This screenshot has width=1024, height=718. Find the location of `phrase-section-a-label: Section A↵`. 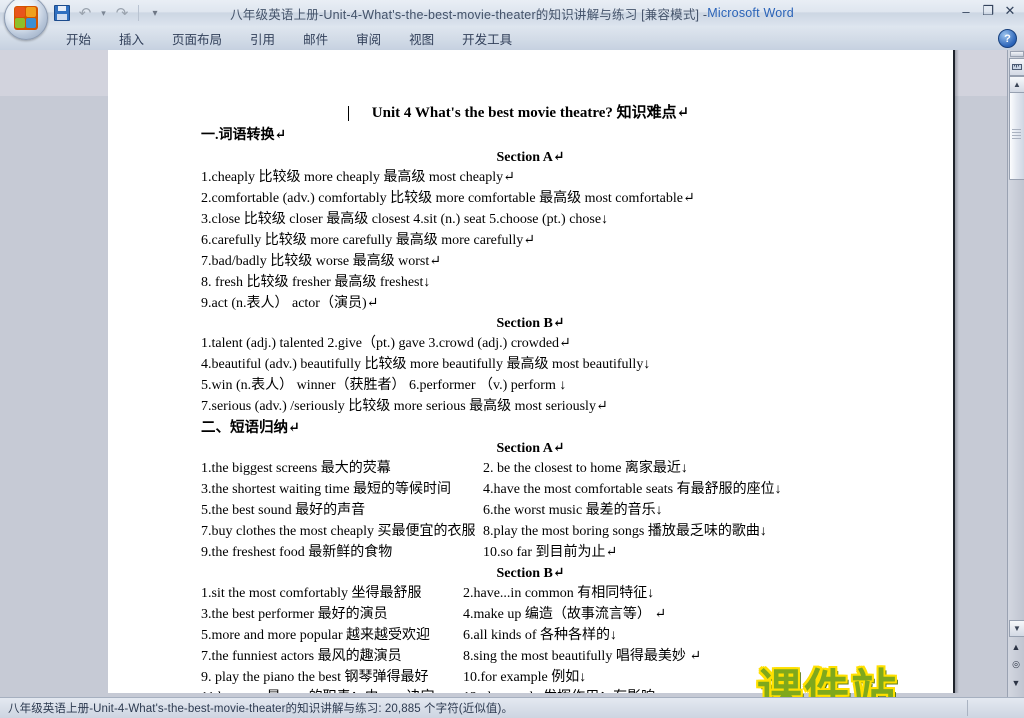

phrase-section-a-label: Section A↵ is located at coordinates (530, 448).